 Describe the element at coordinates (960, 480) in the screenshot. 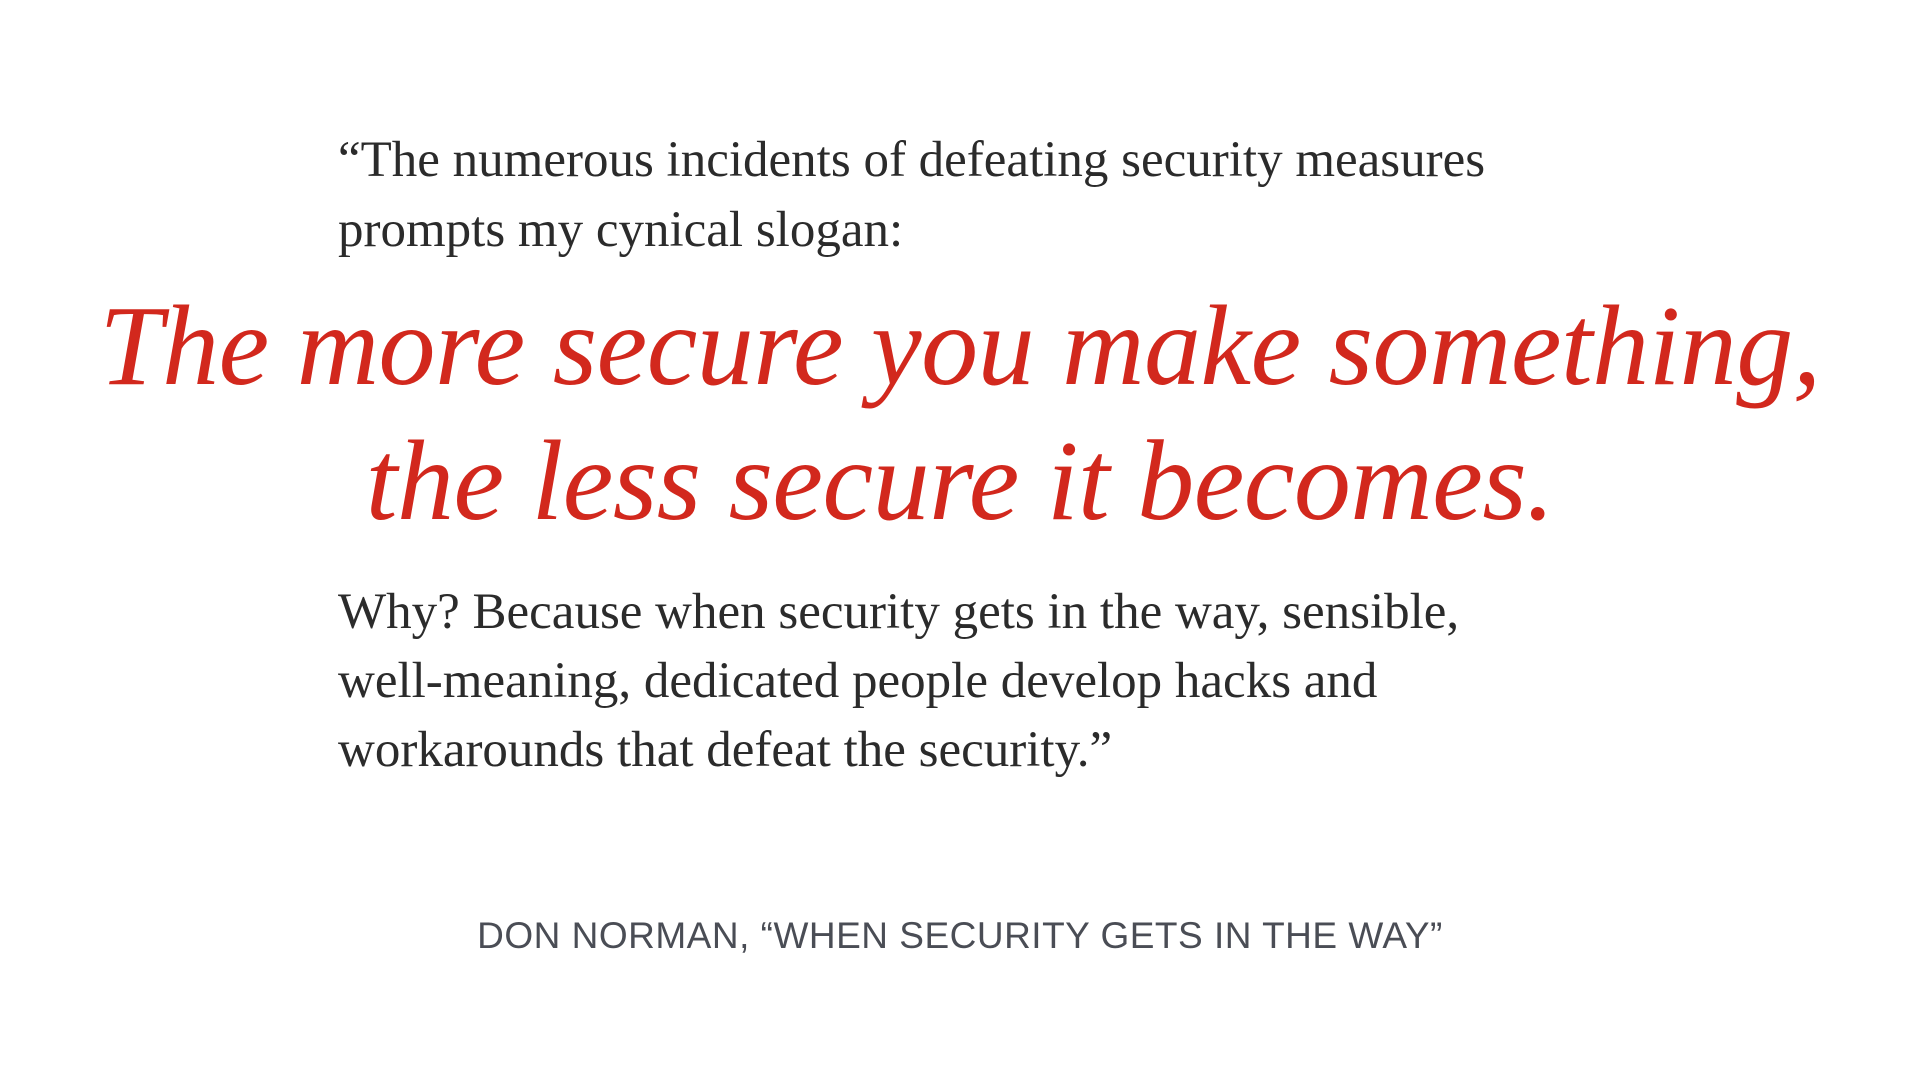

I see `slogan-line-2: the less secure it becomes.` at that location.